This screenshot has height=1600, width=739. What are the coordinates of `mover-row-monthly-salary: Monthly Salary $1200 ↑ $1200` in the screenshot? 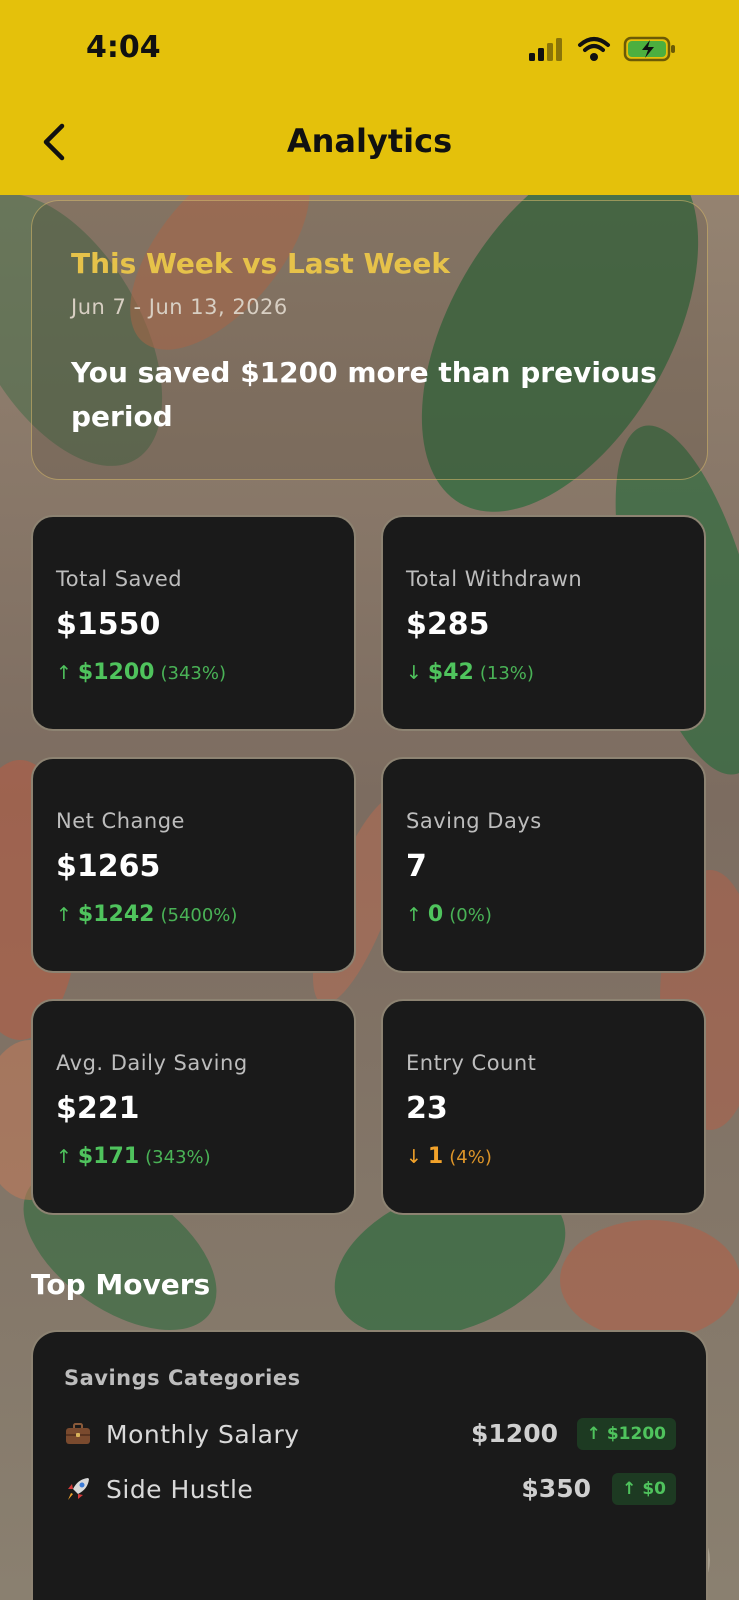 It's located at (370, 1436).